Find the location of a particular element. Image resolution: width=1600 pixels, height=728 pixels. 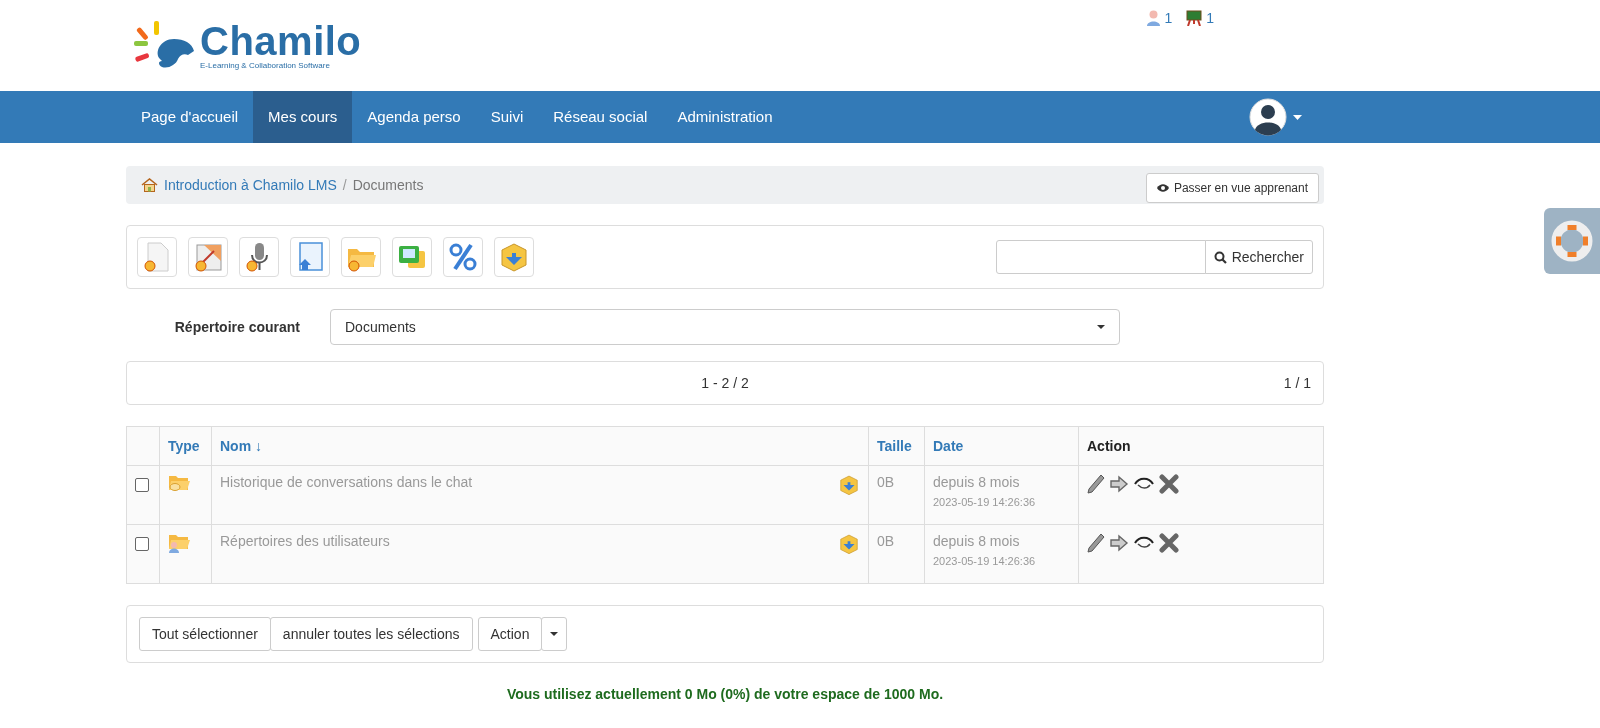

student-view-button: Passer en vue apprenant is located at coordinates (1232, 188).